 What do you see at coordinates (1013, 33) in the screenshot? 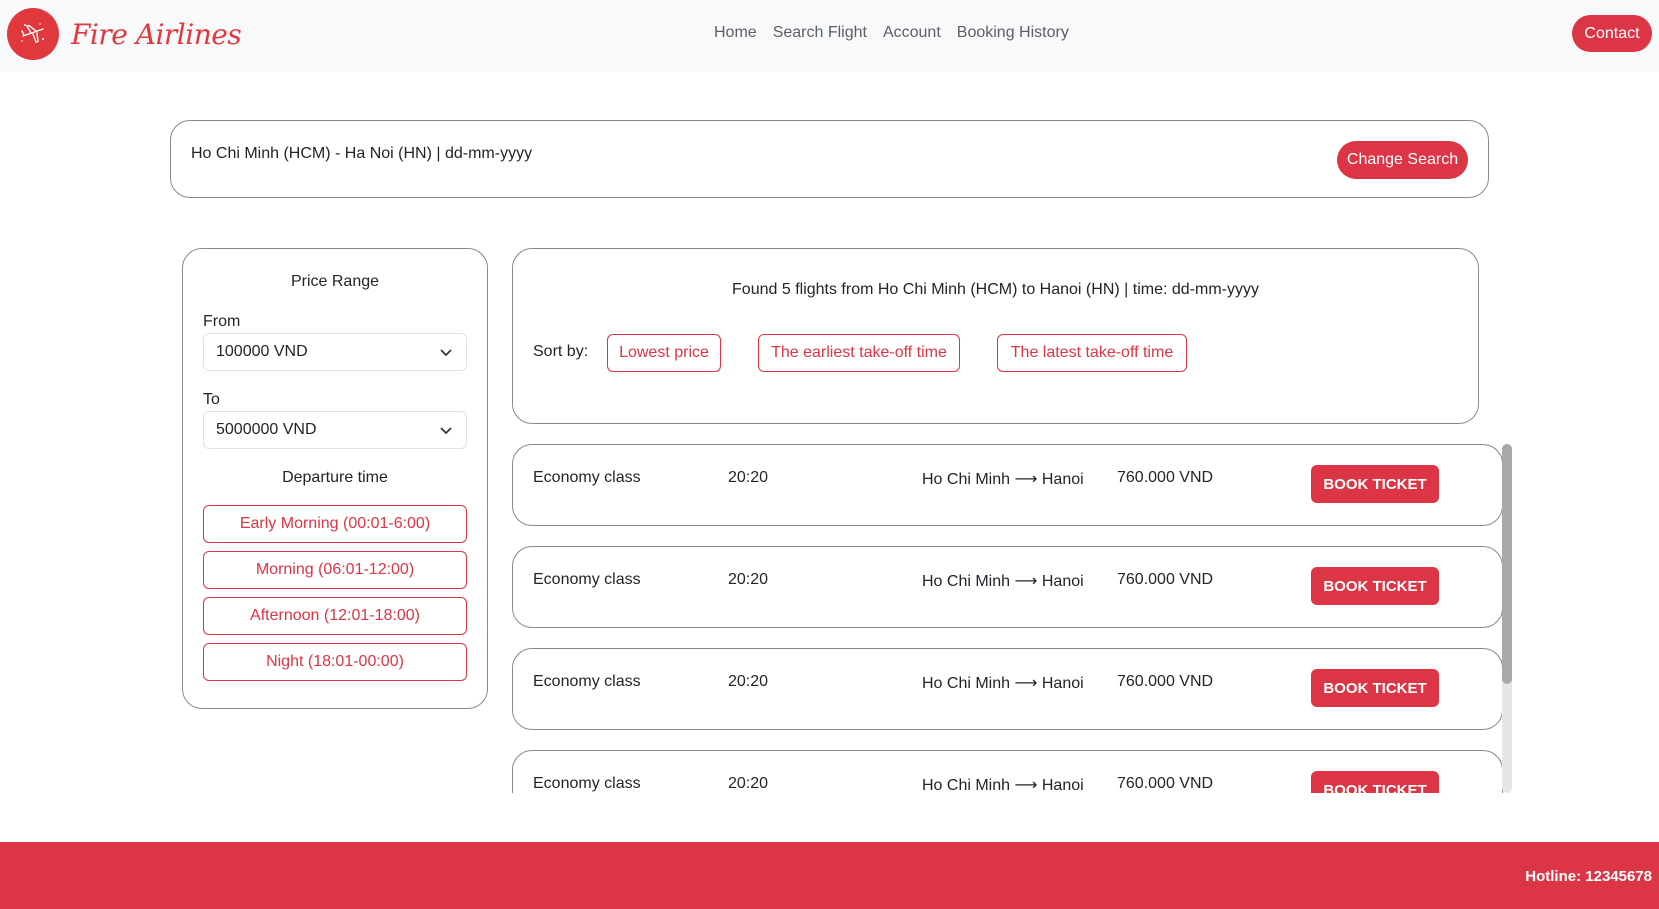
I see `nav-booking-history: Booking History` at bounding box center [1013, 33].